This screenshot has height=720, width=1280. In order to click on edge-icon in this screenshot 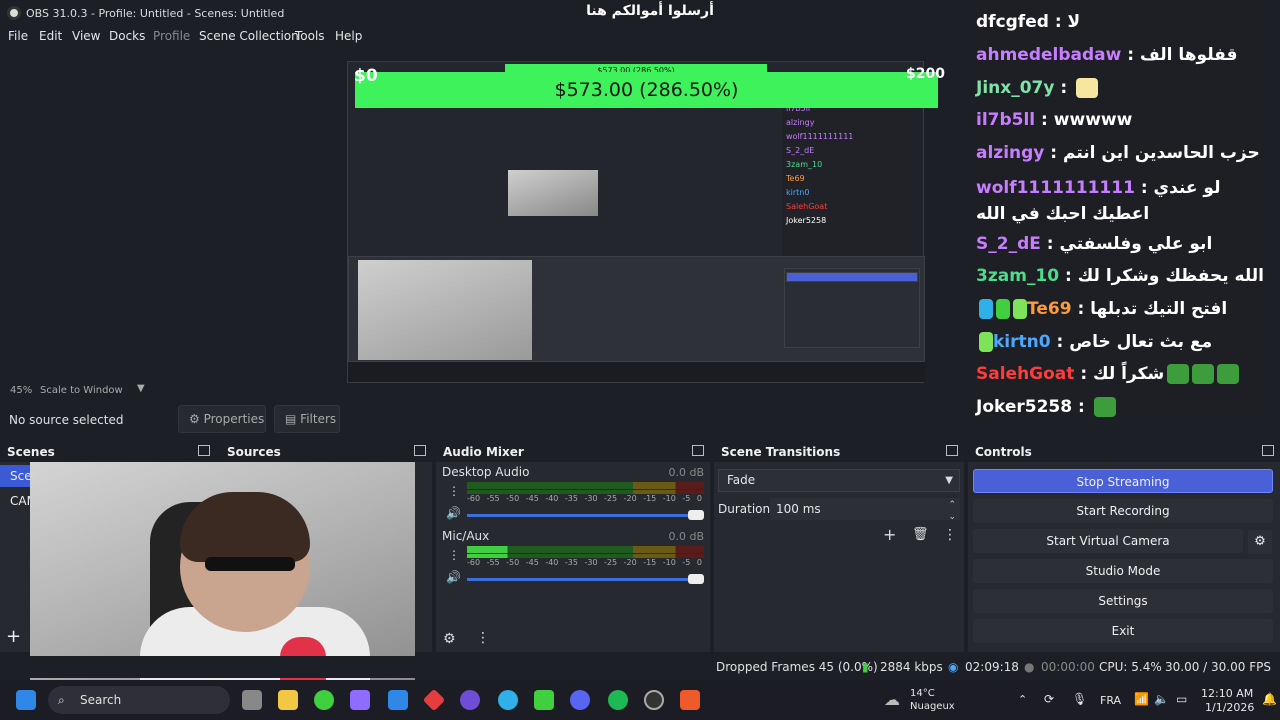, I will do `click(508, 700)`.